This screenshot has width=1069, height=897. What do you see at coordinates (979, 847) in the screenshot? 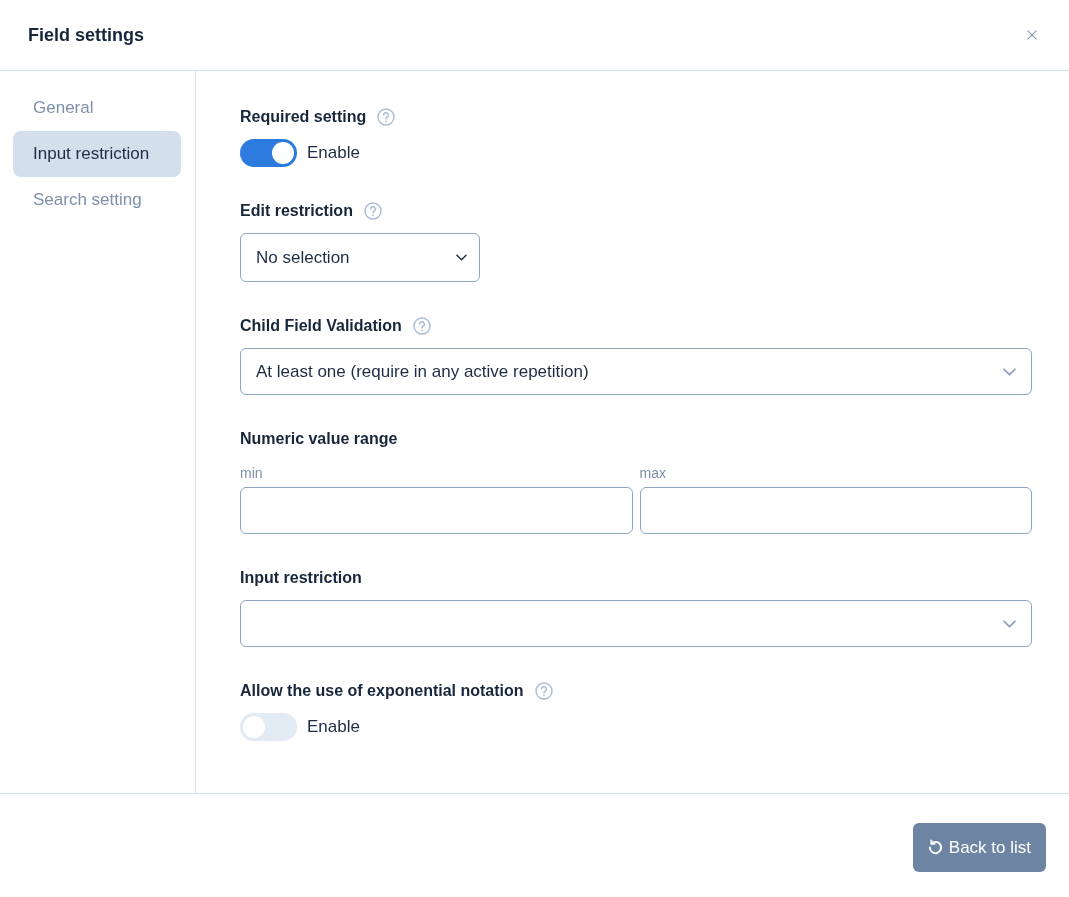
I see `back-to-list-button: Back to list` at bounding box center [979, 847].